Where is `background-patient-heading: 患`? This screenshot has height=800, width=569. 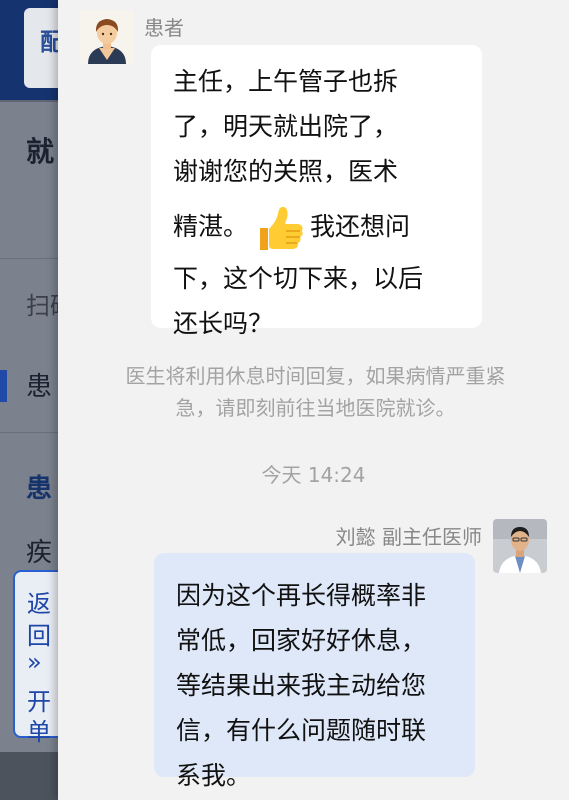 background-patient-heading: 患 is located at coordinates (39, 489).